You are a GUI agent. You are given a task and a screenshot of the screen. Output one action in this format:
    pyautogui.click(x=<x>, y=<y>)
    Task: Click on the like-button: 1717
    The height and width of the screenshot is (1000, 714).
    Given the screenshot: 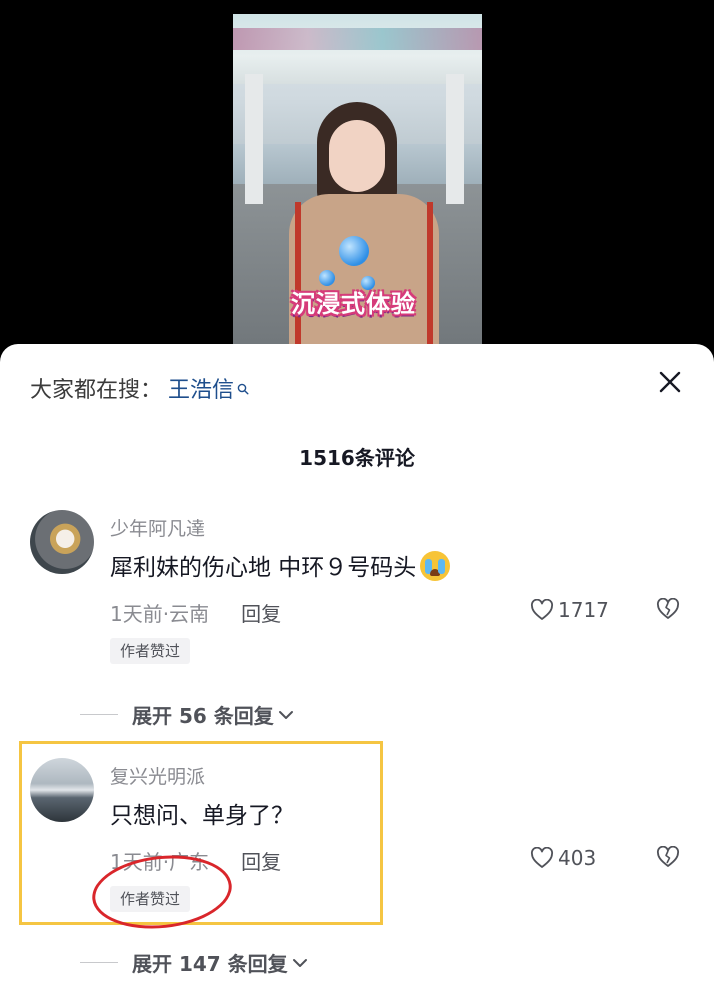 What is the action you would take?
    pyautogui.click(x=569, y=610)
    